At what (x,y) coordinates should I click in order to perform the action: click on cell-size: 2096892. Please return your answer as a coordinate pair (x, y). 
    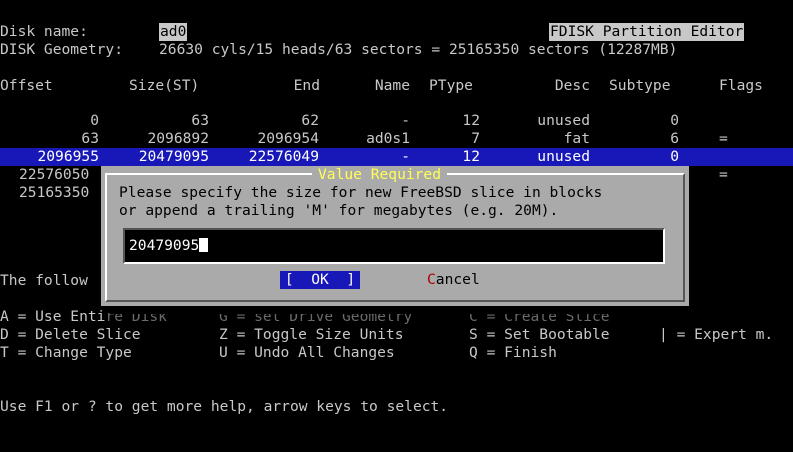
    Looking at the image, I should click on (178, 138).